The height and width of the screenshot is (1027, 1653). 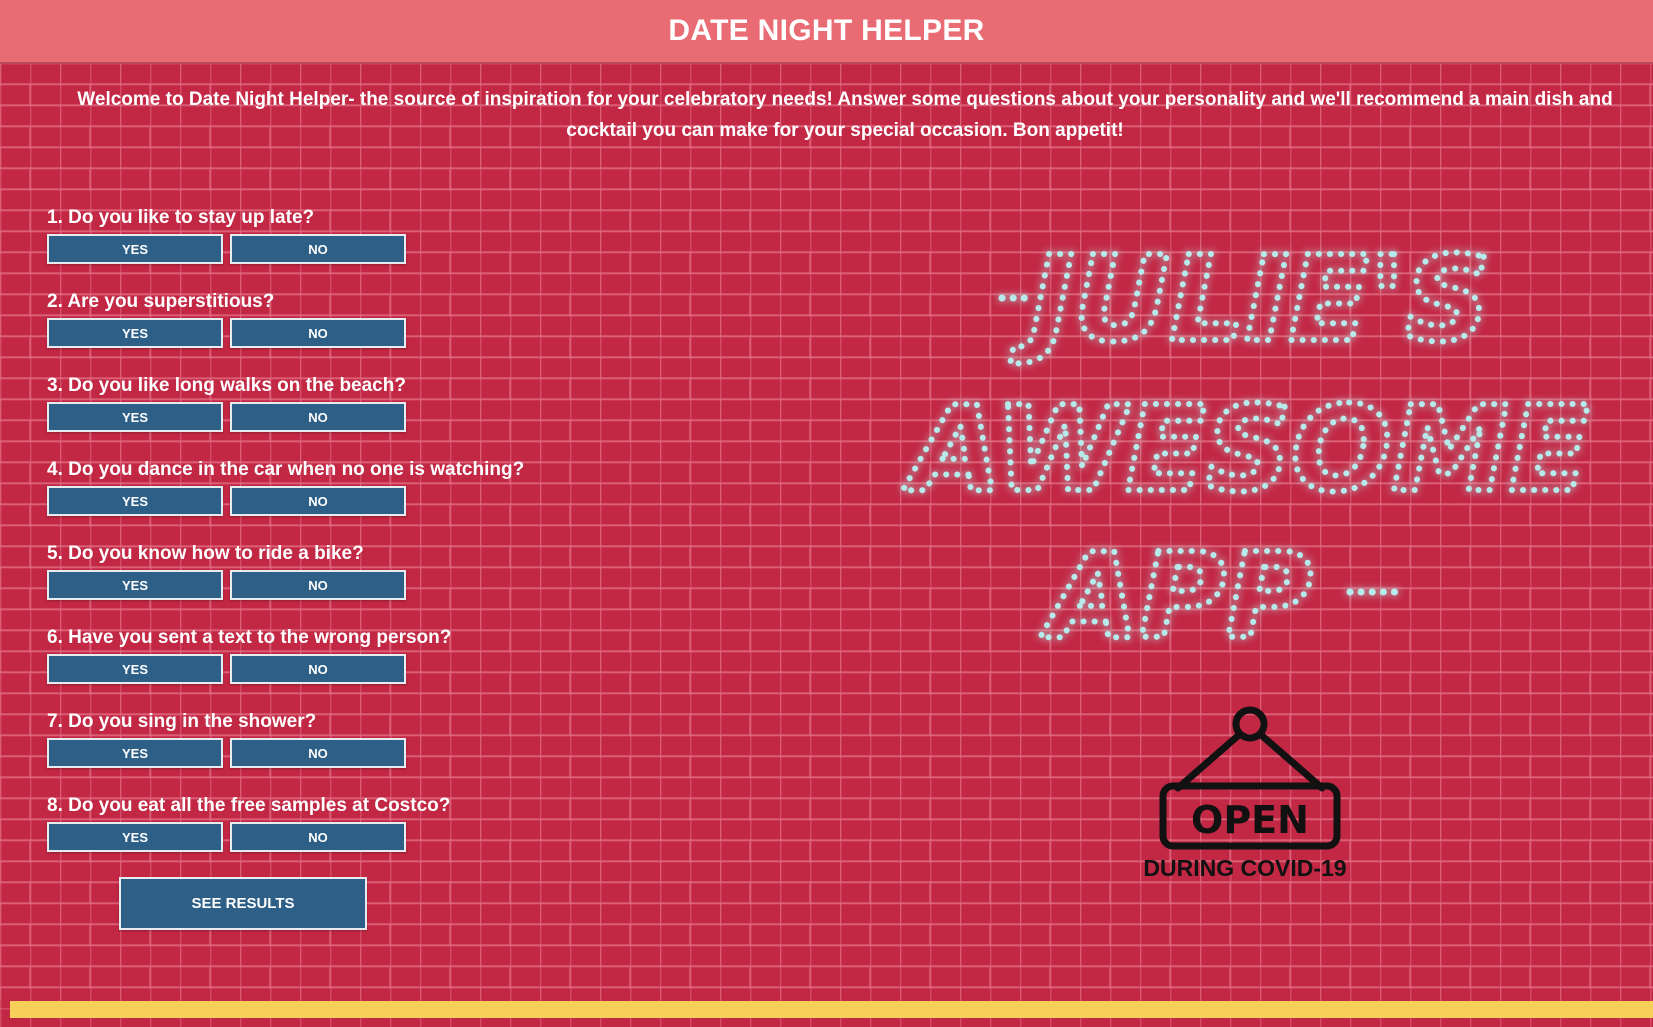 What do you see at coordinates (182, 721) in the screenshot?
I see `question-text: 7. Do you sing in the shower?` at bounding box center [182, 721].